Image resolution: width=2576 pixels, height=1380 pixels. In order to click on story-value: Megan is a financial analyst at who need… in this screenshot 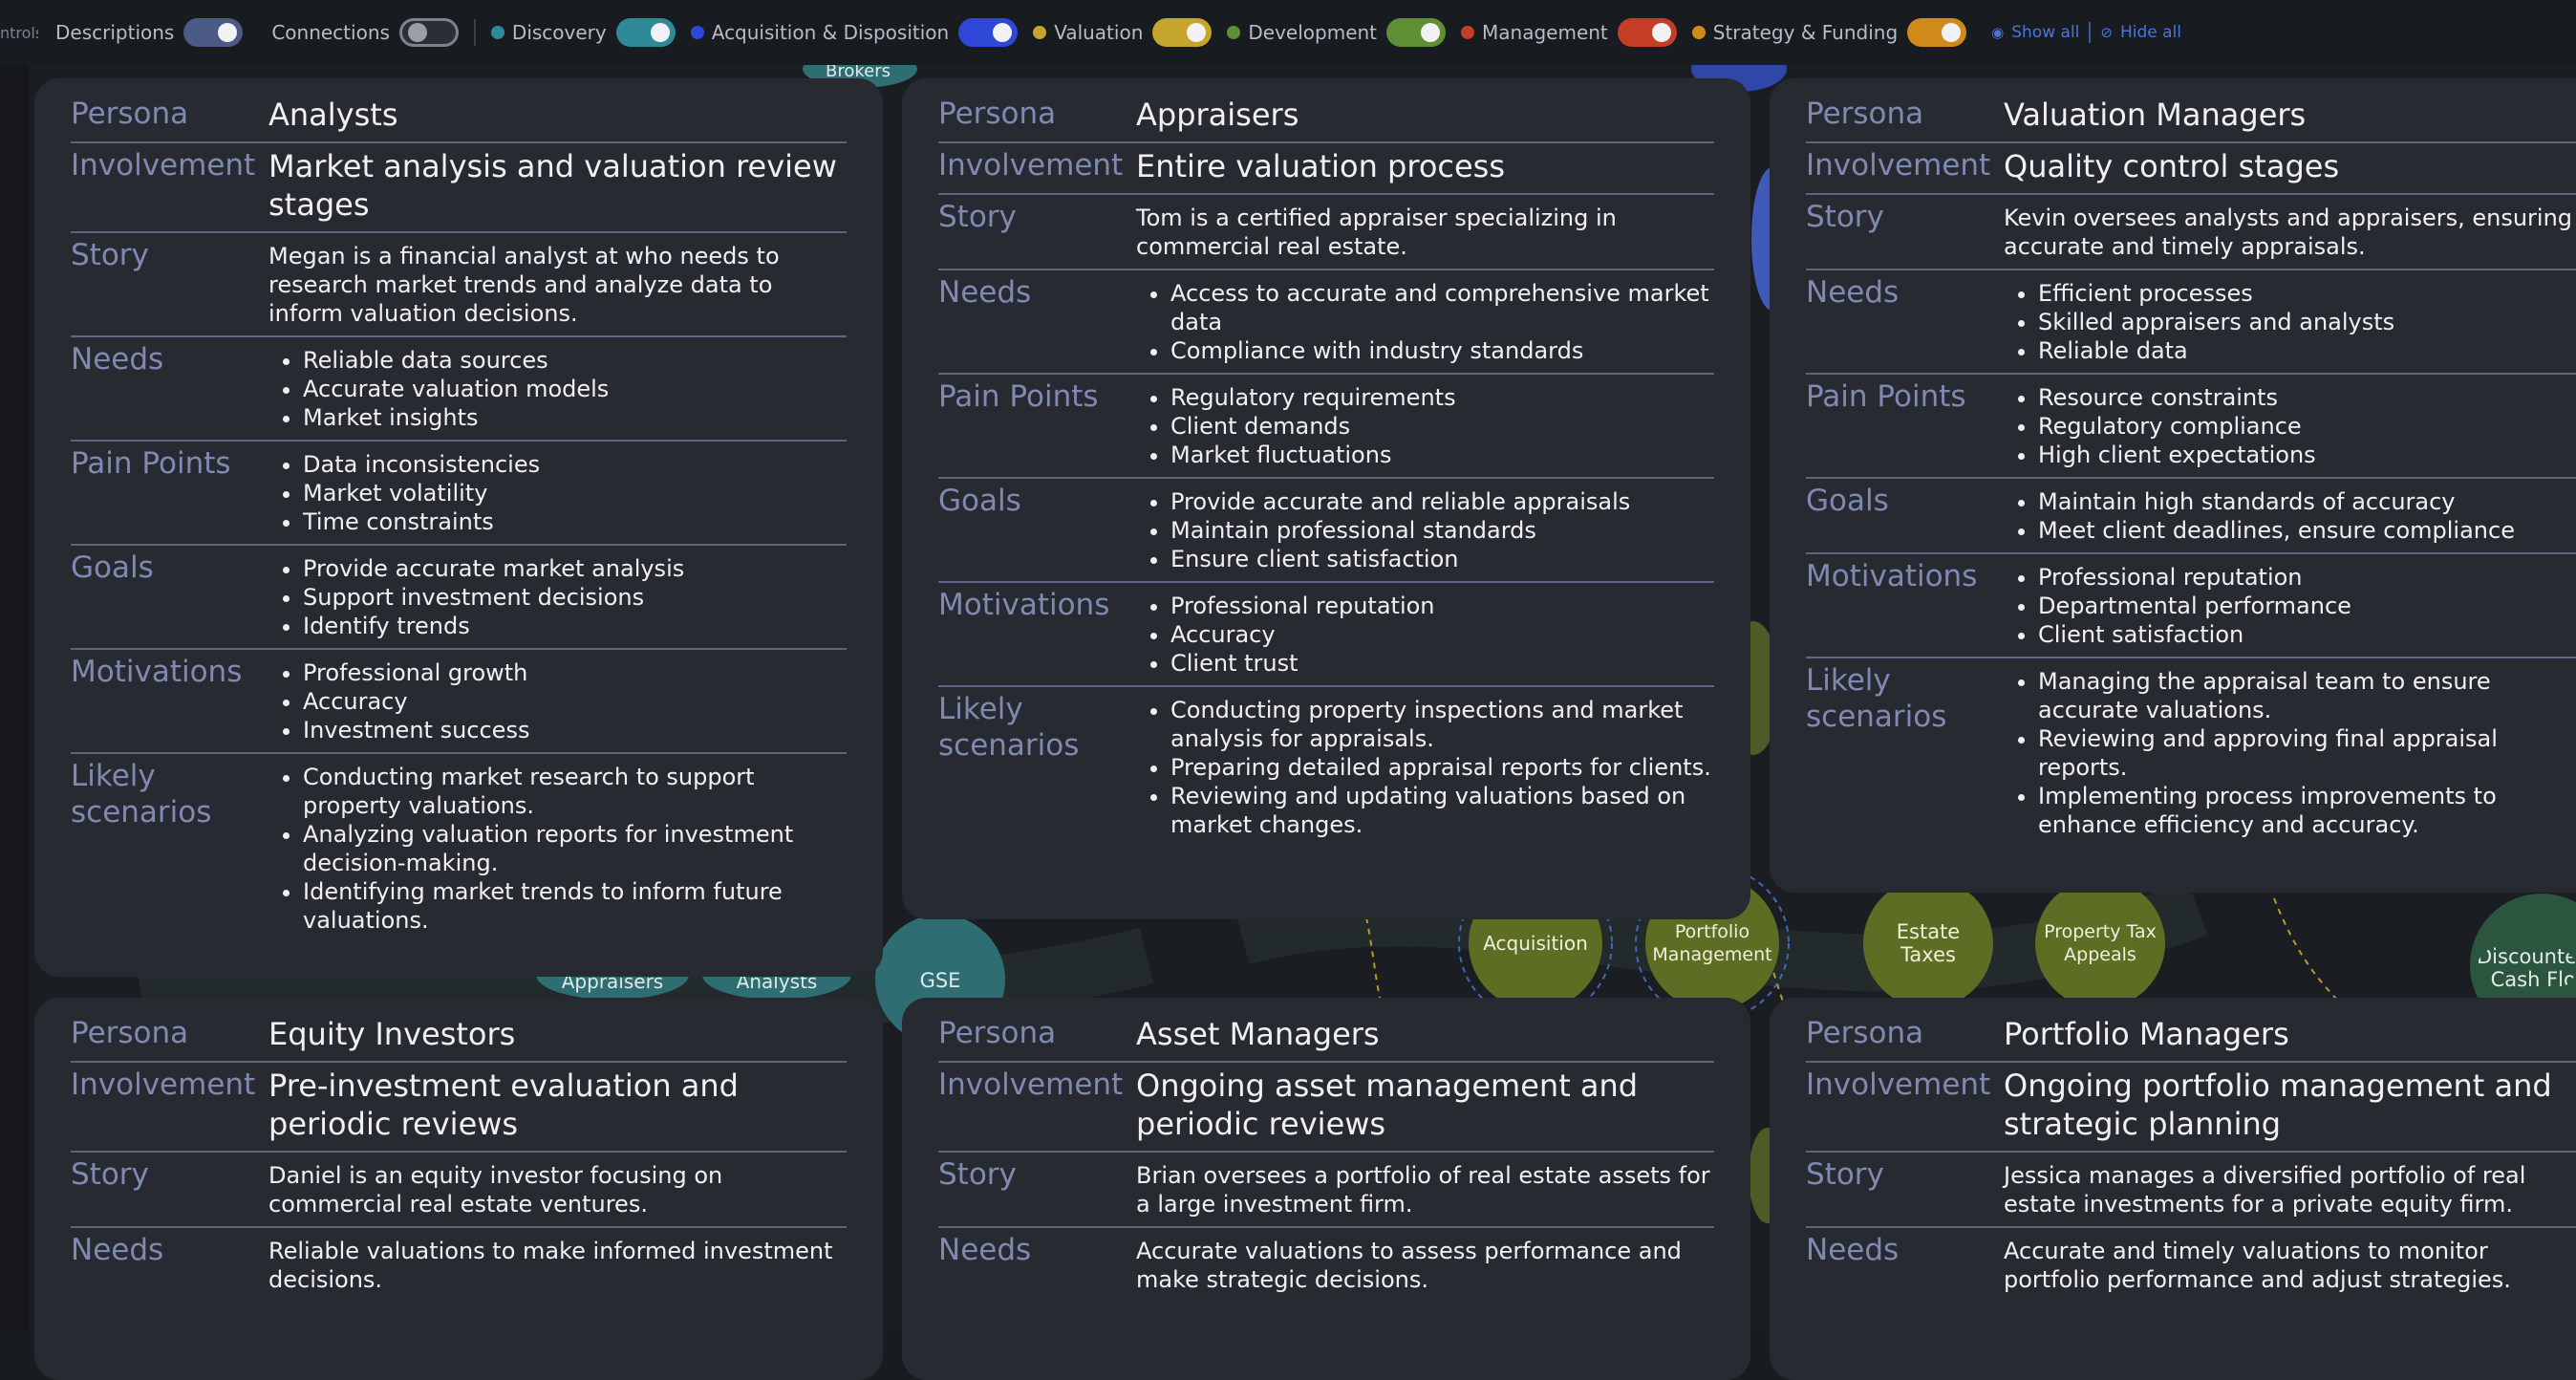, I will do `click(524, 285)`.